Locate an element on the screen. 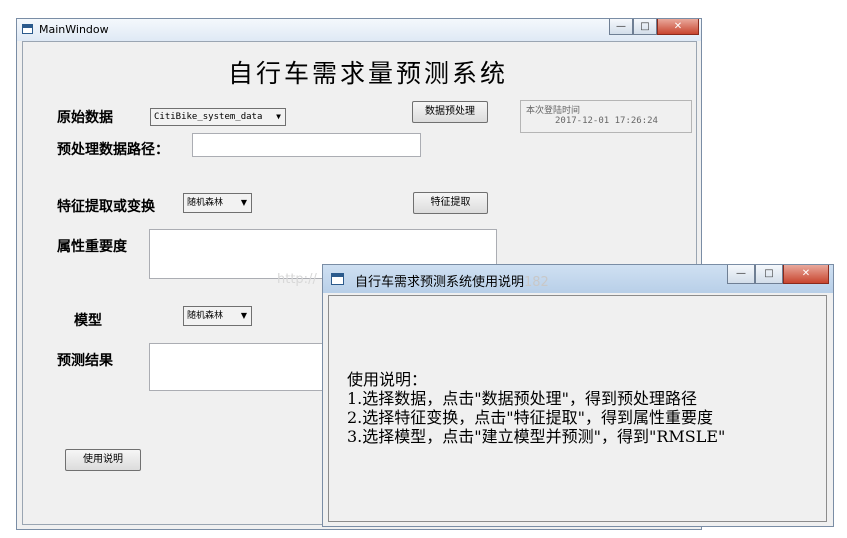  feature-select: 随机森林 ▼ is located at coordinates (217, 203).